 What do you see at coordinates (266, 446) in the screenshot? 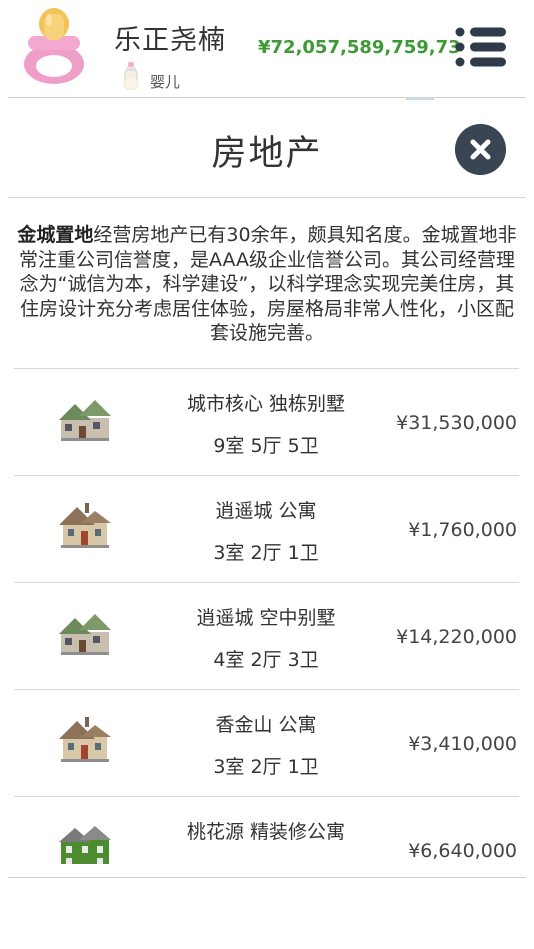
I see `property-rooms: 9室 5厅 5卫` at bounding box center [266, 446].